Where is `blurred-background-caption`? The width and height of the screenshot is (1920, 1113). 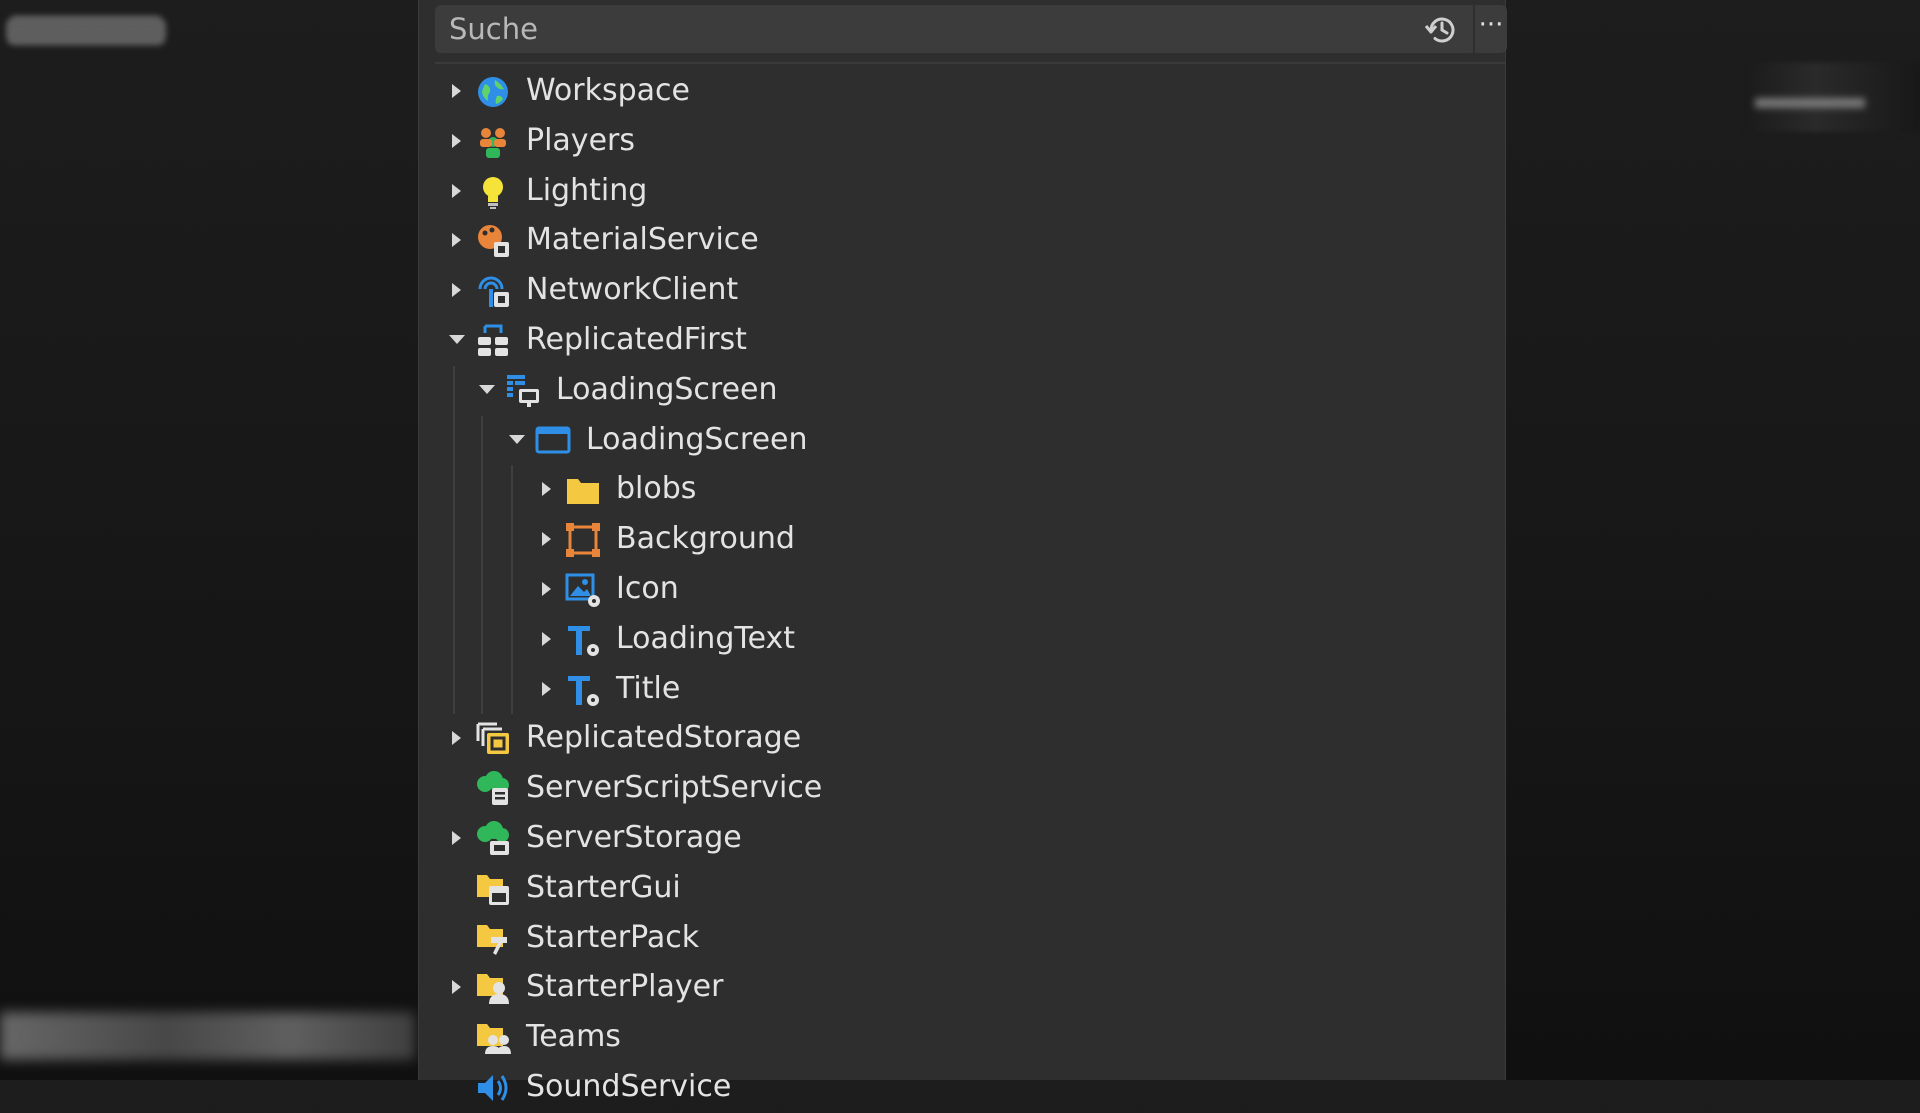 blurred-background-caption is located at coordinates (207, 1036).